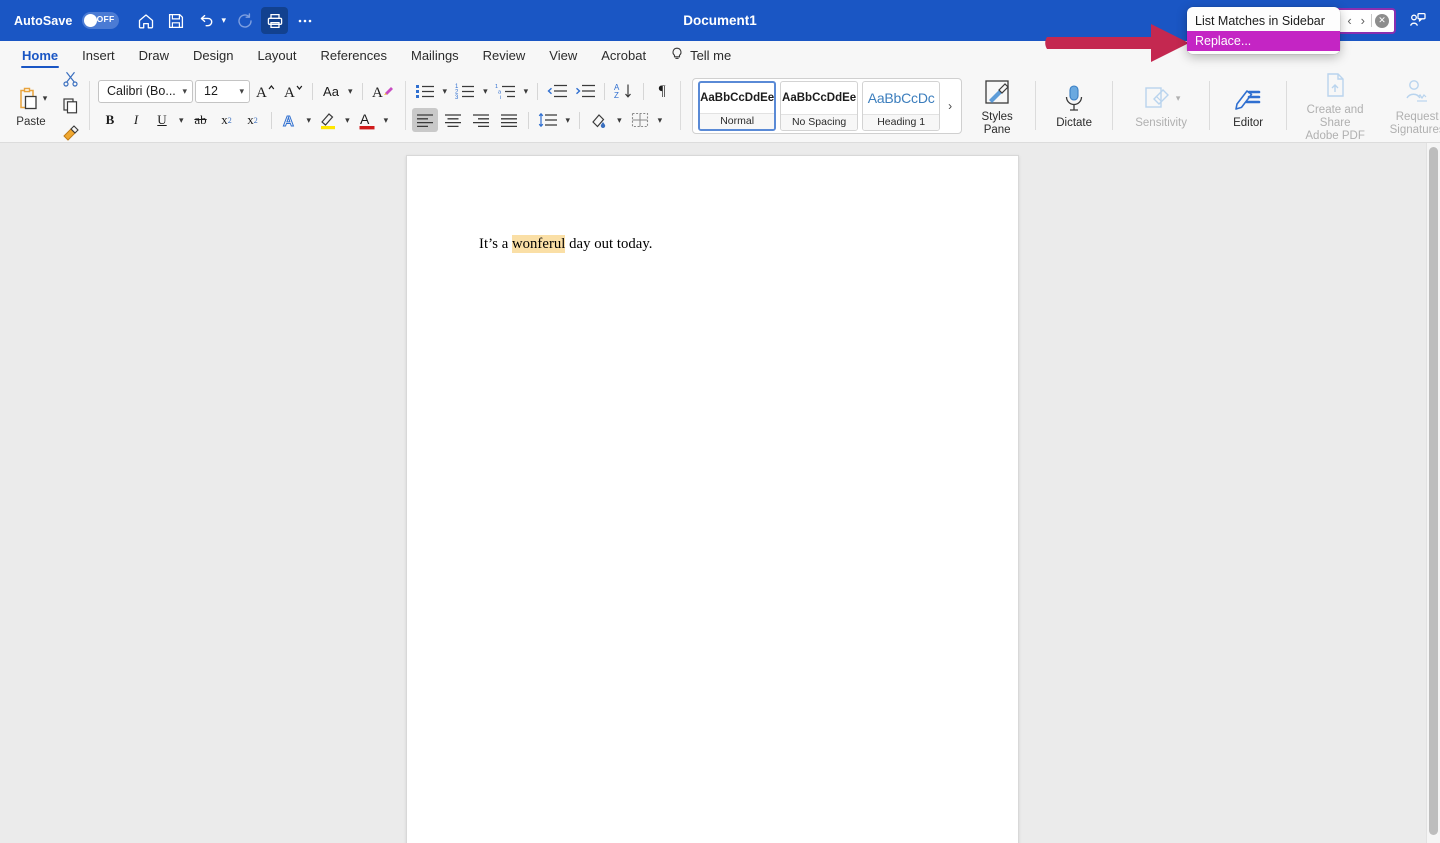 This screenshot has width=1440, height=843. I want to click on grow-font-button: A, so click(265, 91).